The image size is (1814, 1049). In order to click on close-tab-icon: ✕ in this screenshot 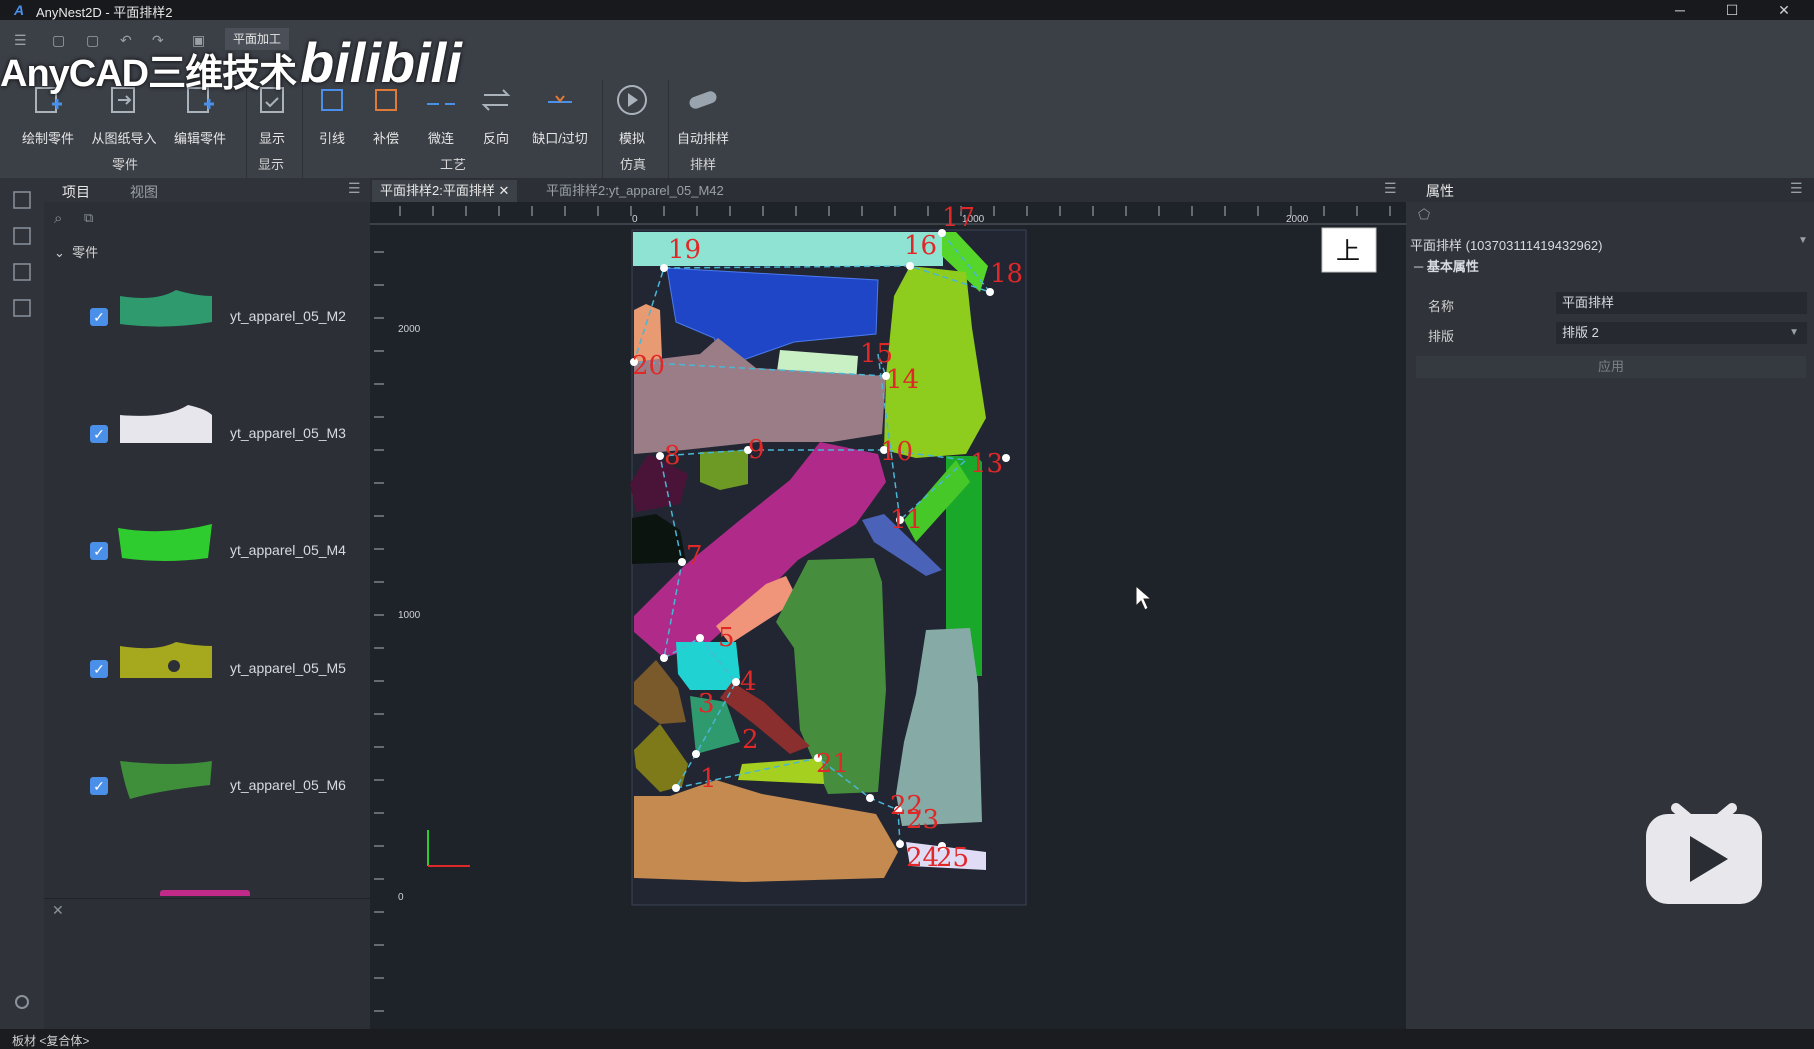, I will do `click(503, 190)`.